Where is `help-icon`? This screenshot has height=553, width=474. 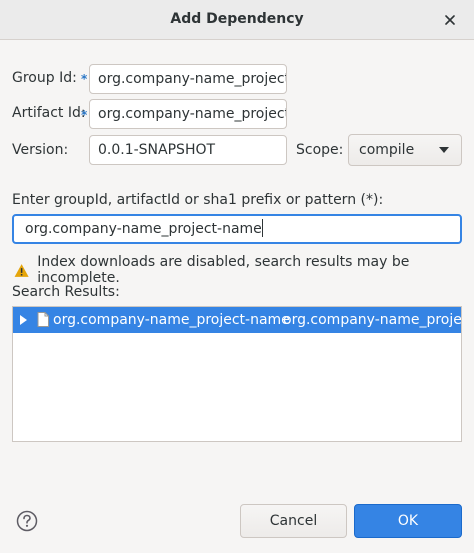 help-icon is located at coordinates (27, 521).